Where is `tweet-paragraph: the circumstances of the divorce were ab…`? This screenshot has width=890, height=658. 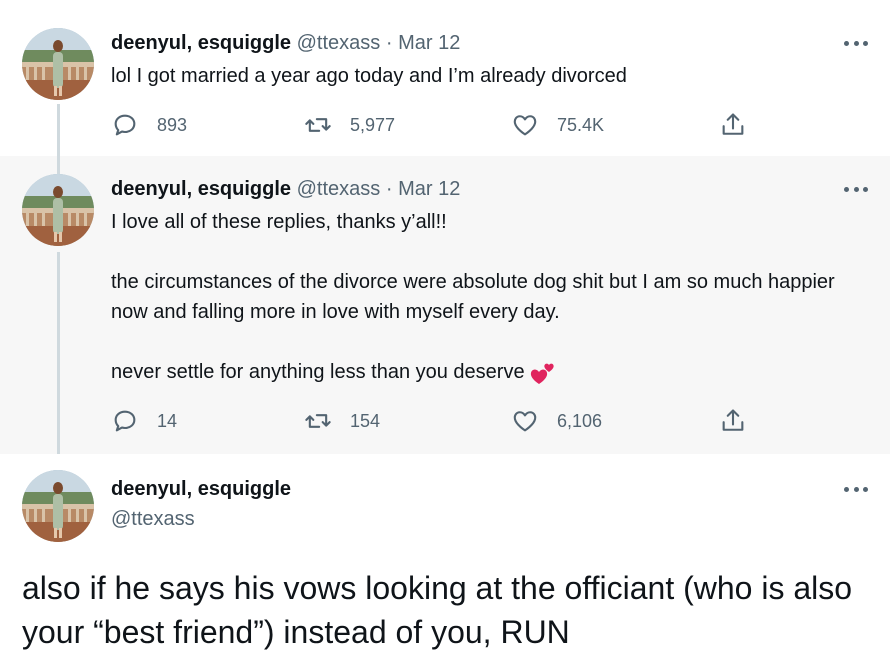
tweet-paragraph: the circumstances of the divorce were ab… is located at coordinates (473, 297).